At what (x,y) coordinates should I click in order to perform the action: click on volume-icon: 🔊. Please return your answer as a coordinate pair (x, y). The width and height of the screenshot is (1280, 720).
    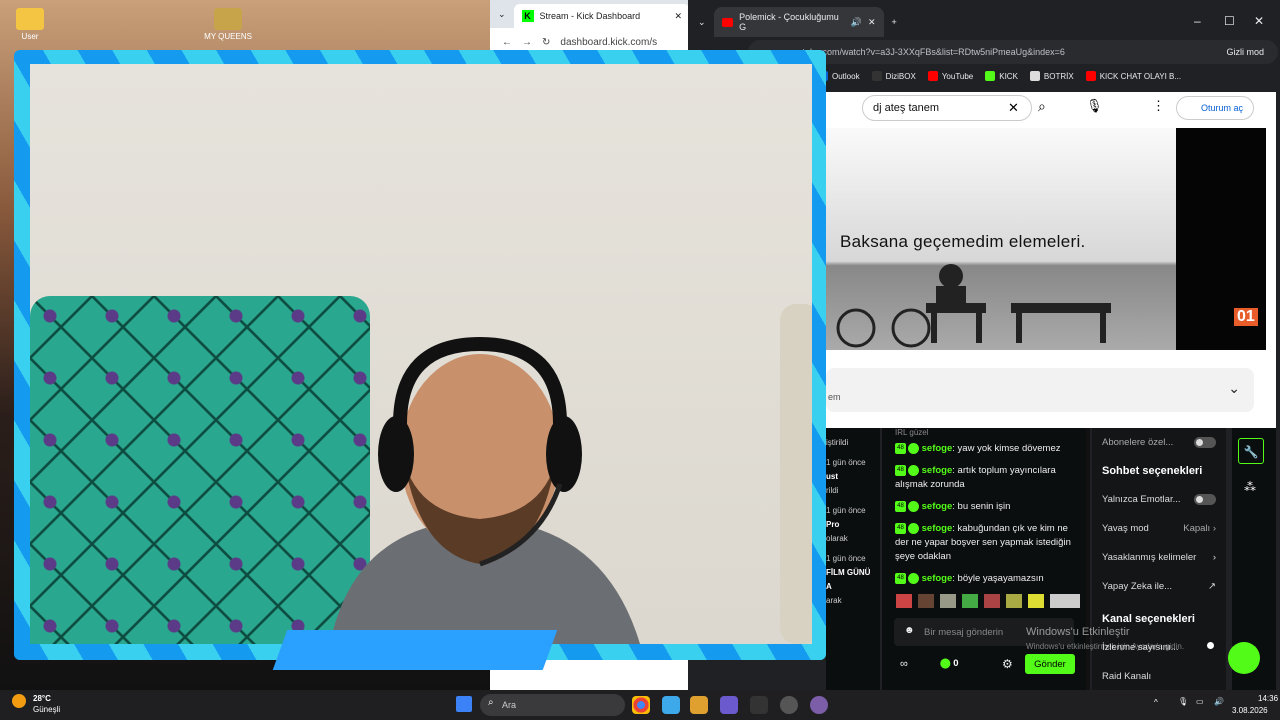
    Looking at the image, I should click on (1219, 701).